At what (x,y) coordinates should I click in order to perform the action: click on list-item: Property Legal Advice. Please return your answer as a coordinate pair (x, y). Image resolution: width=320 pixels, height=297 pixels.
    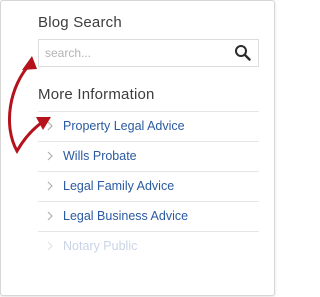
    Looking at the image, I should click on (148, 126).